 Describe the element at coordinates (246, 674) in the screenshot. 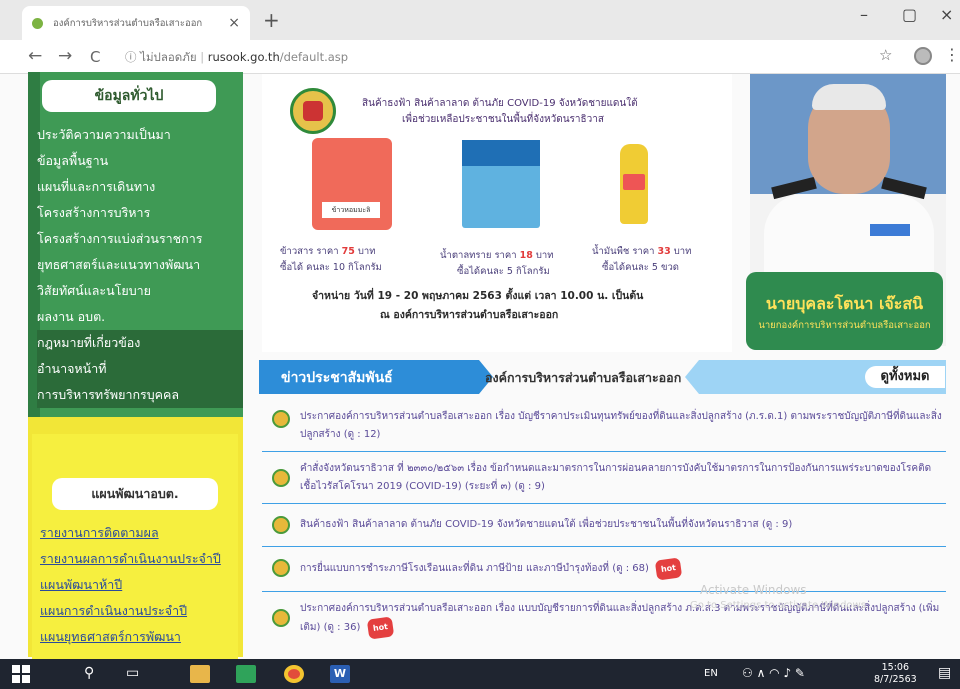

I see `photos-app-icon` at that location.